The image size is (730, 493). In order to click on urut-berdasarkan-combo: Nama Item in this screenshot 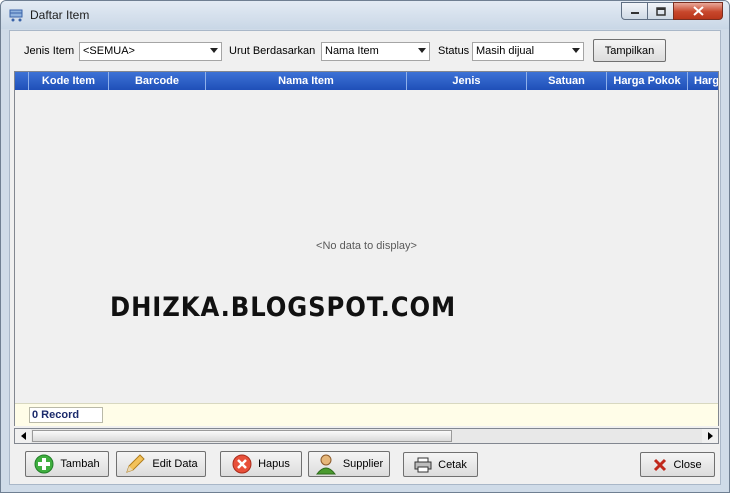, I will do `click(375, 51)`.